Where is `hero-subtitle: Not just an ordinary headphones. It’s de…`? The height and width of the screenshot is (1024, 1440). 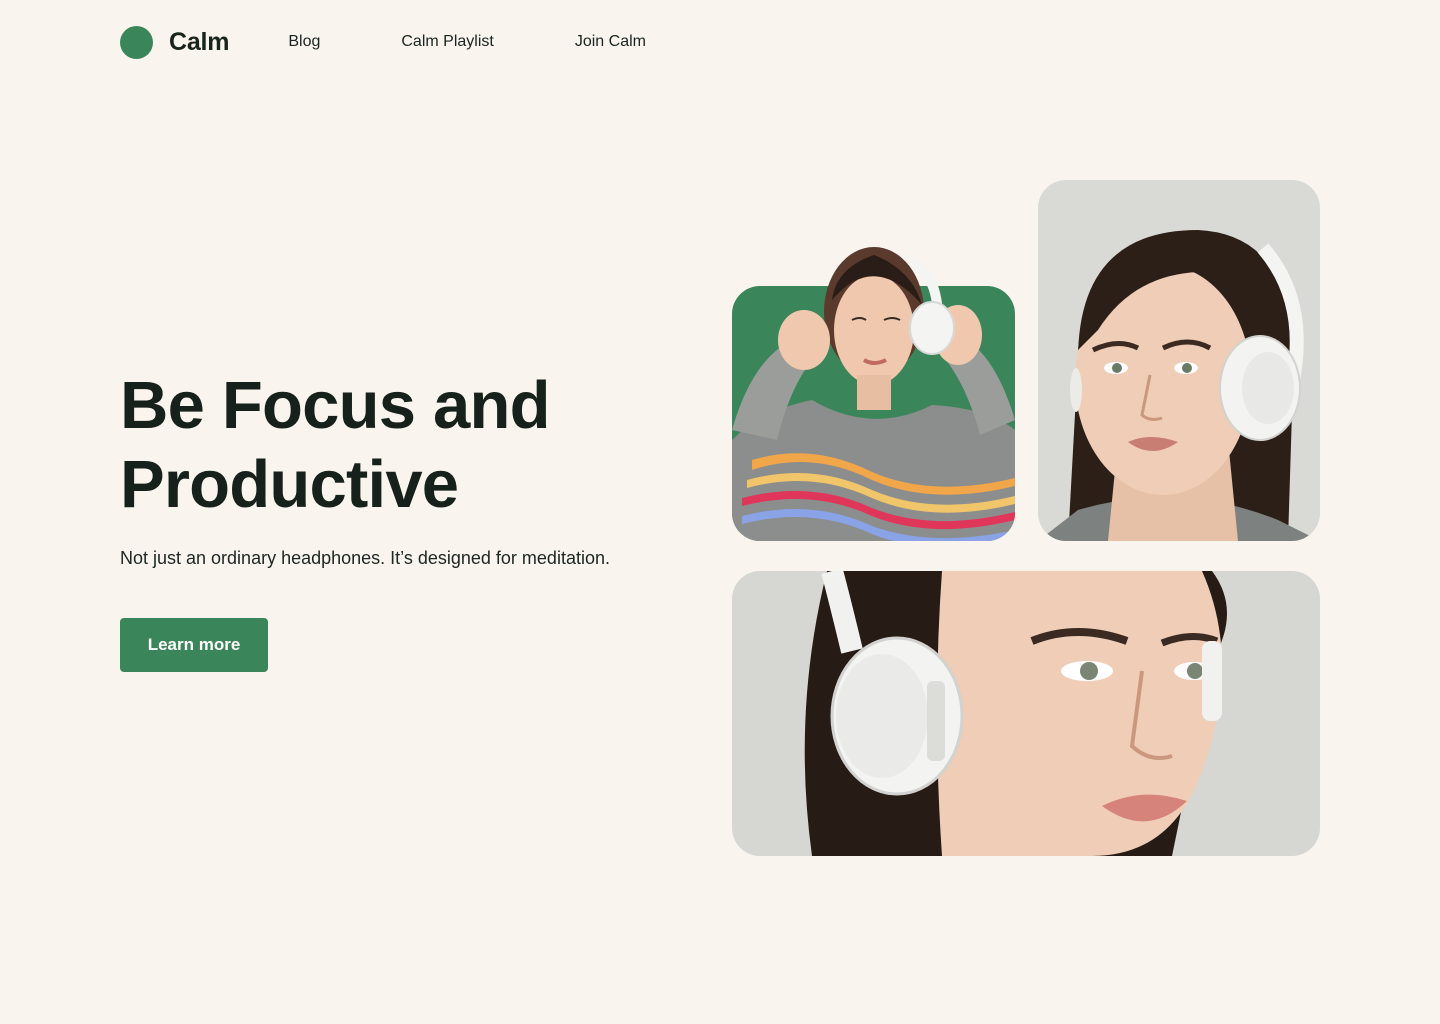
hero-subtitle: Not just an ordinary headphones. It’s de… is located at coordinates (365, 558).